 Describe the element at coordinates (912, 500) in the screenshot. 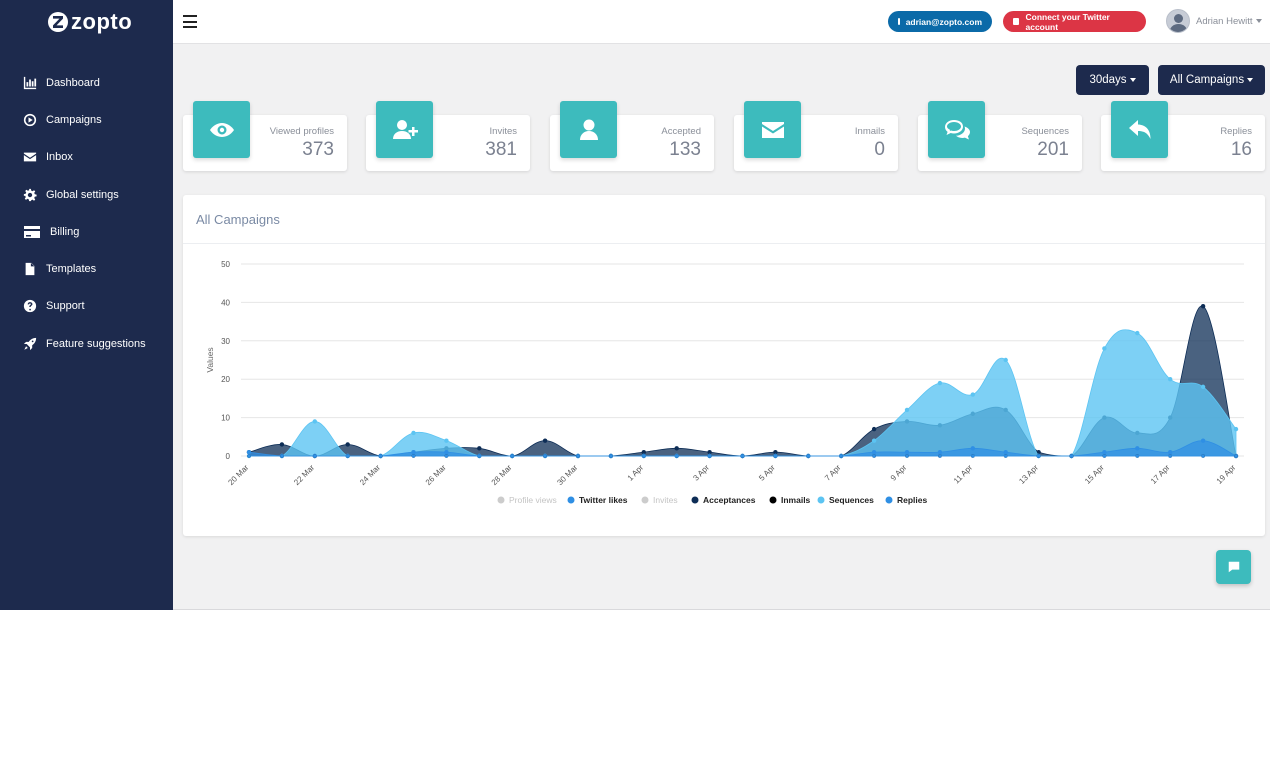

I see `legend-item-label: Replies` at that location.